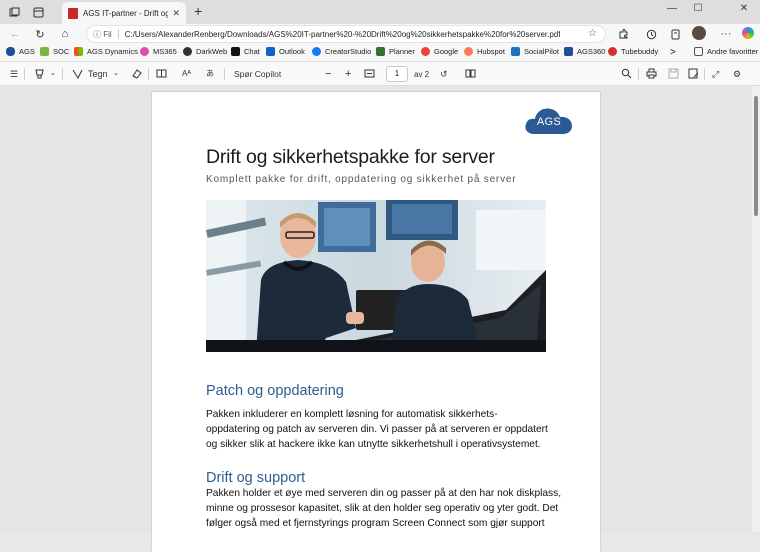 This screenshot has height=552, width=760. Describe the element at coordinates (235, 51) in the screenshot. I see `chat-icon` at that location.